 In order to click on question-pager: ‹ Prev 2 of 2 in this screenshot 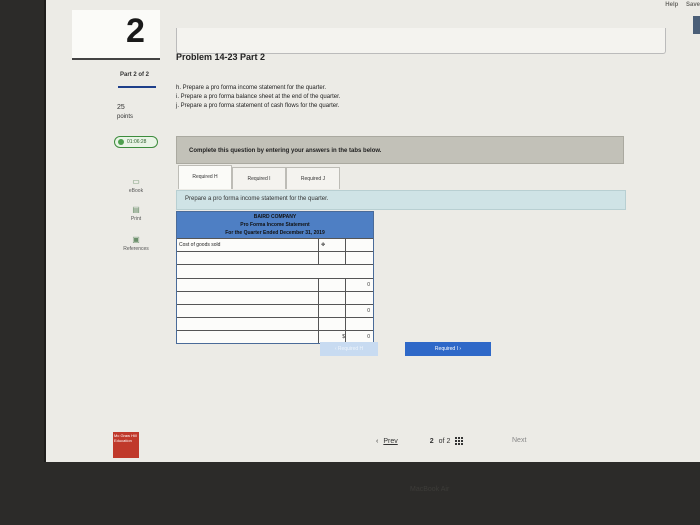, I will do `click(420, 441)`.